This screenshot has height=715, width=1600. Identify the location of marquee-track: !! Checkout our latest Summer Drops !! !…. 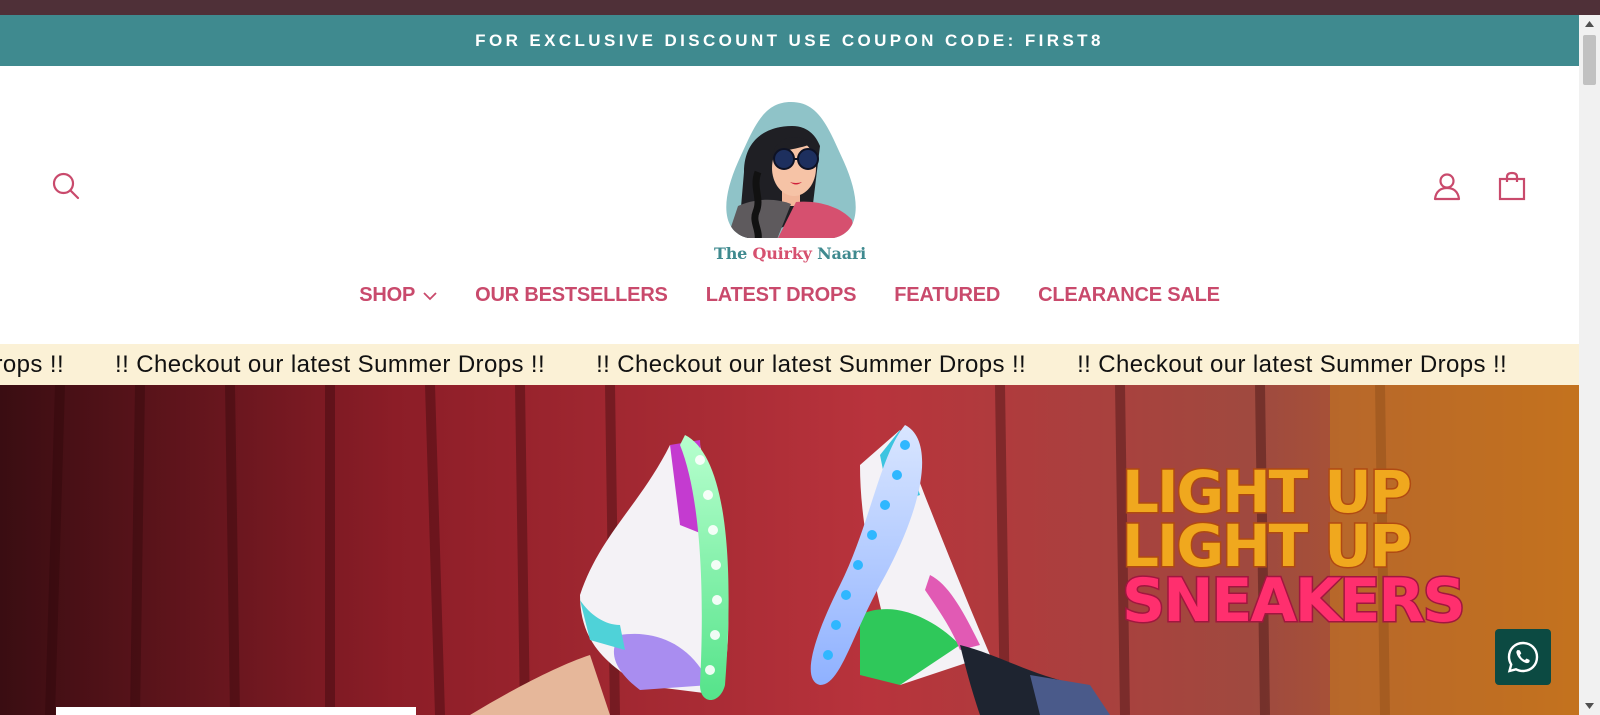
(779, 364).